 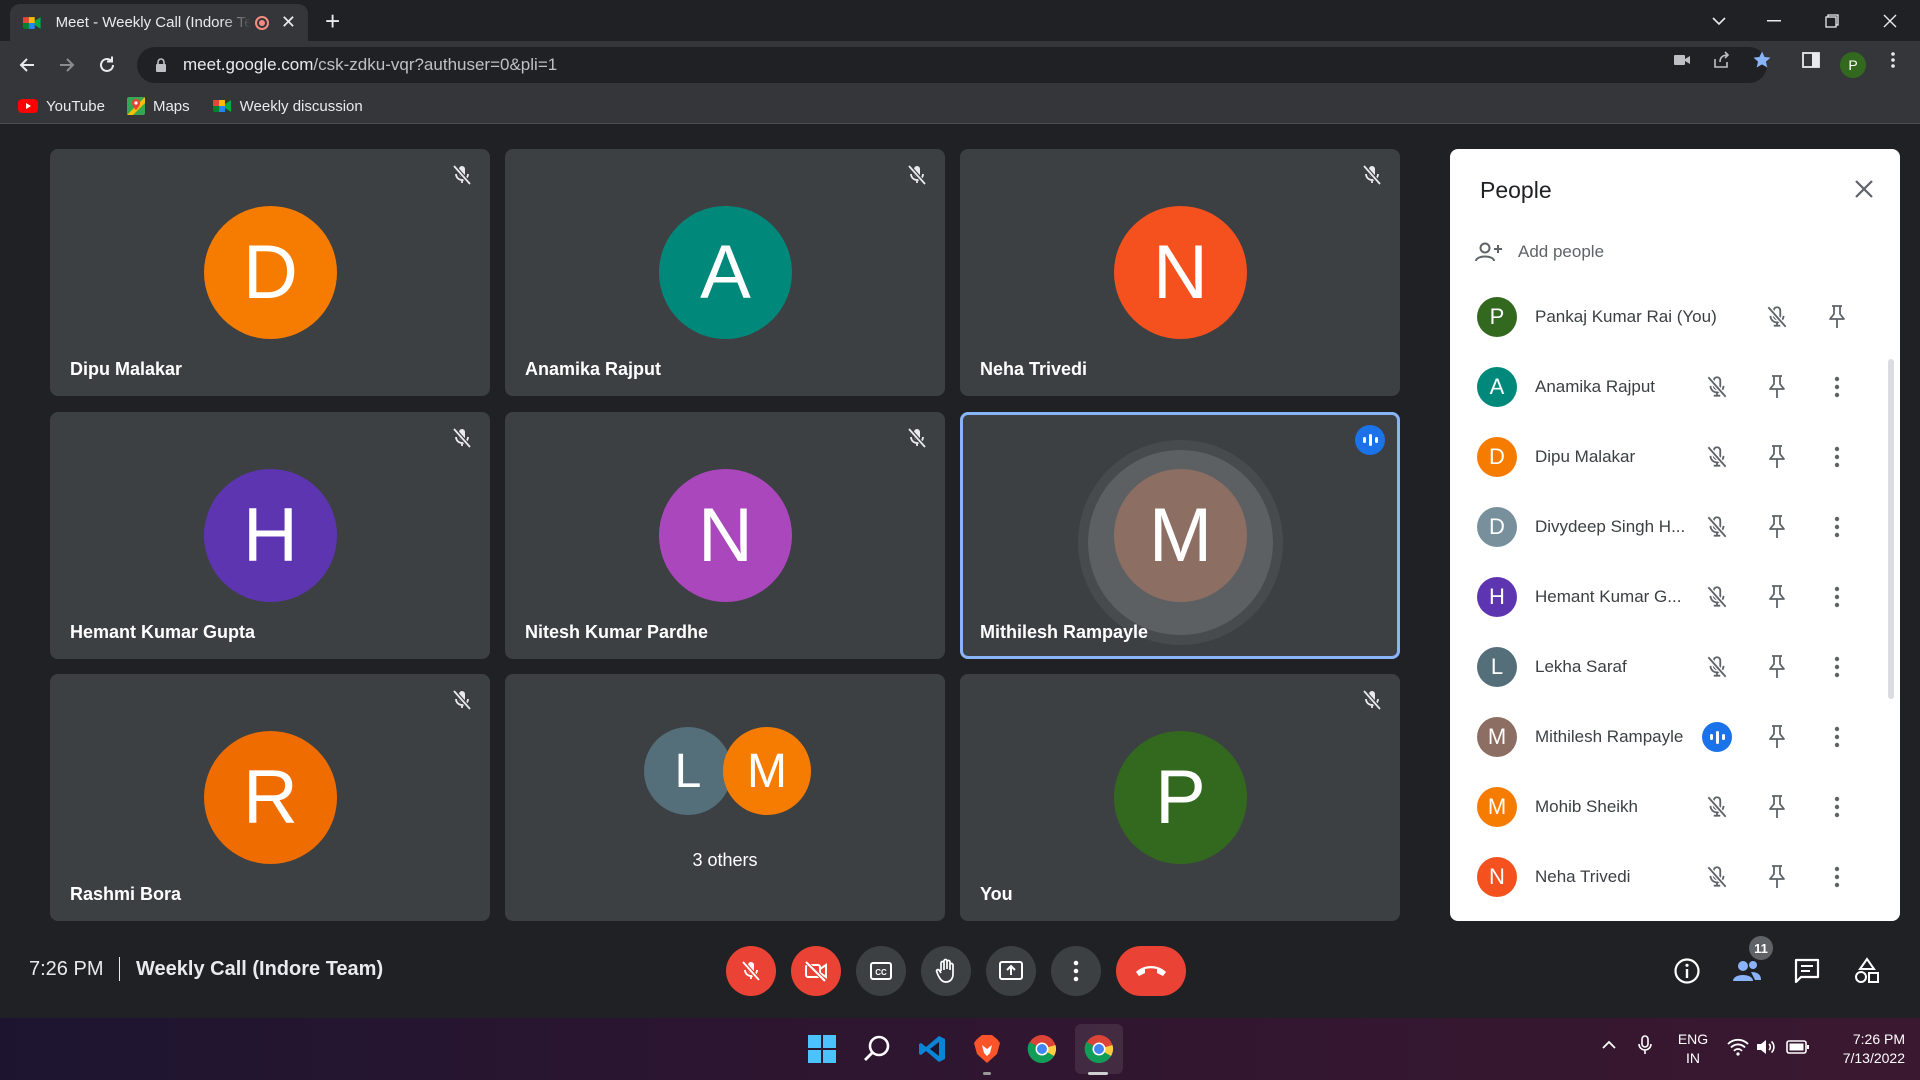 What do you see at coordinates (1811, 60) in the screenshot?
I see `side-panel-icon` at bounding box center [1811, 60].